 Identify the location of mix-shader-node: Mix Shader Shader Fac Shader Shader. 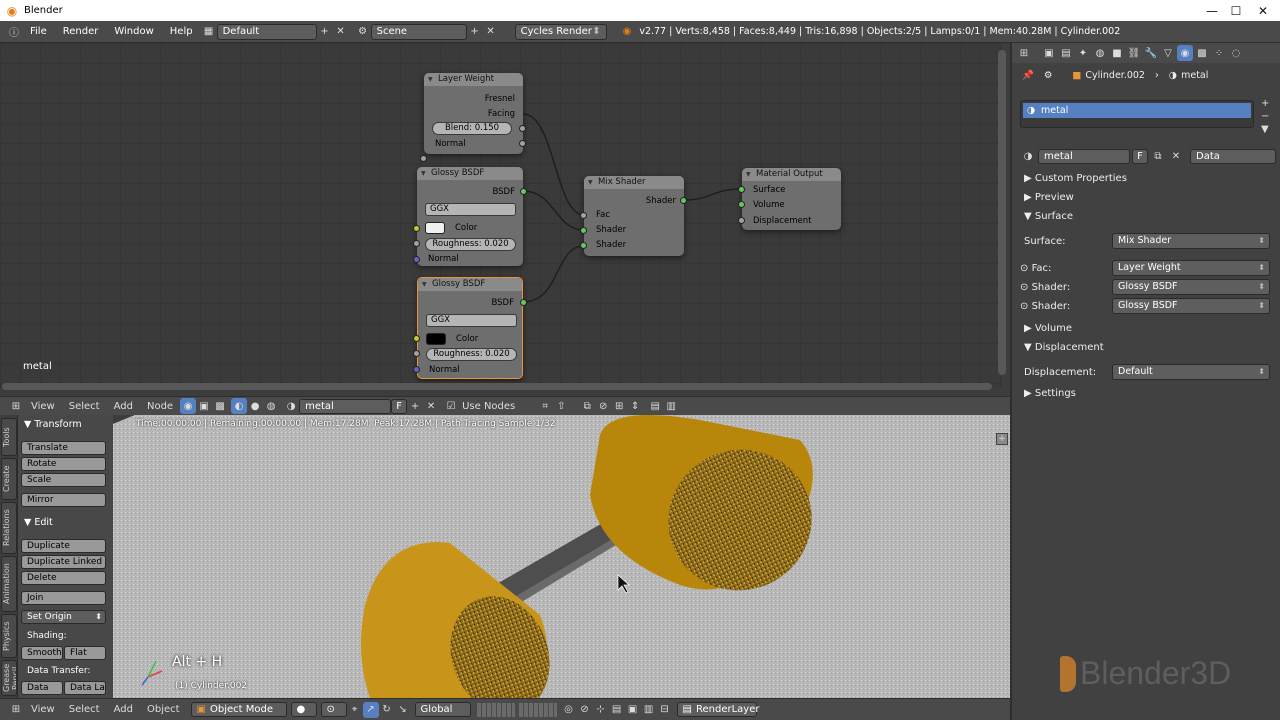
(634, 216).